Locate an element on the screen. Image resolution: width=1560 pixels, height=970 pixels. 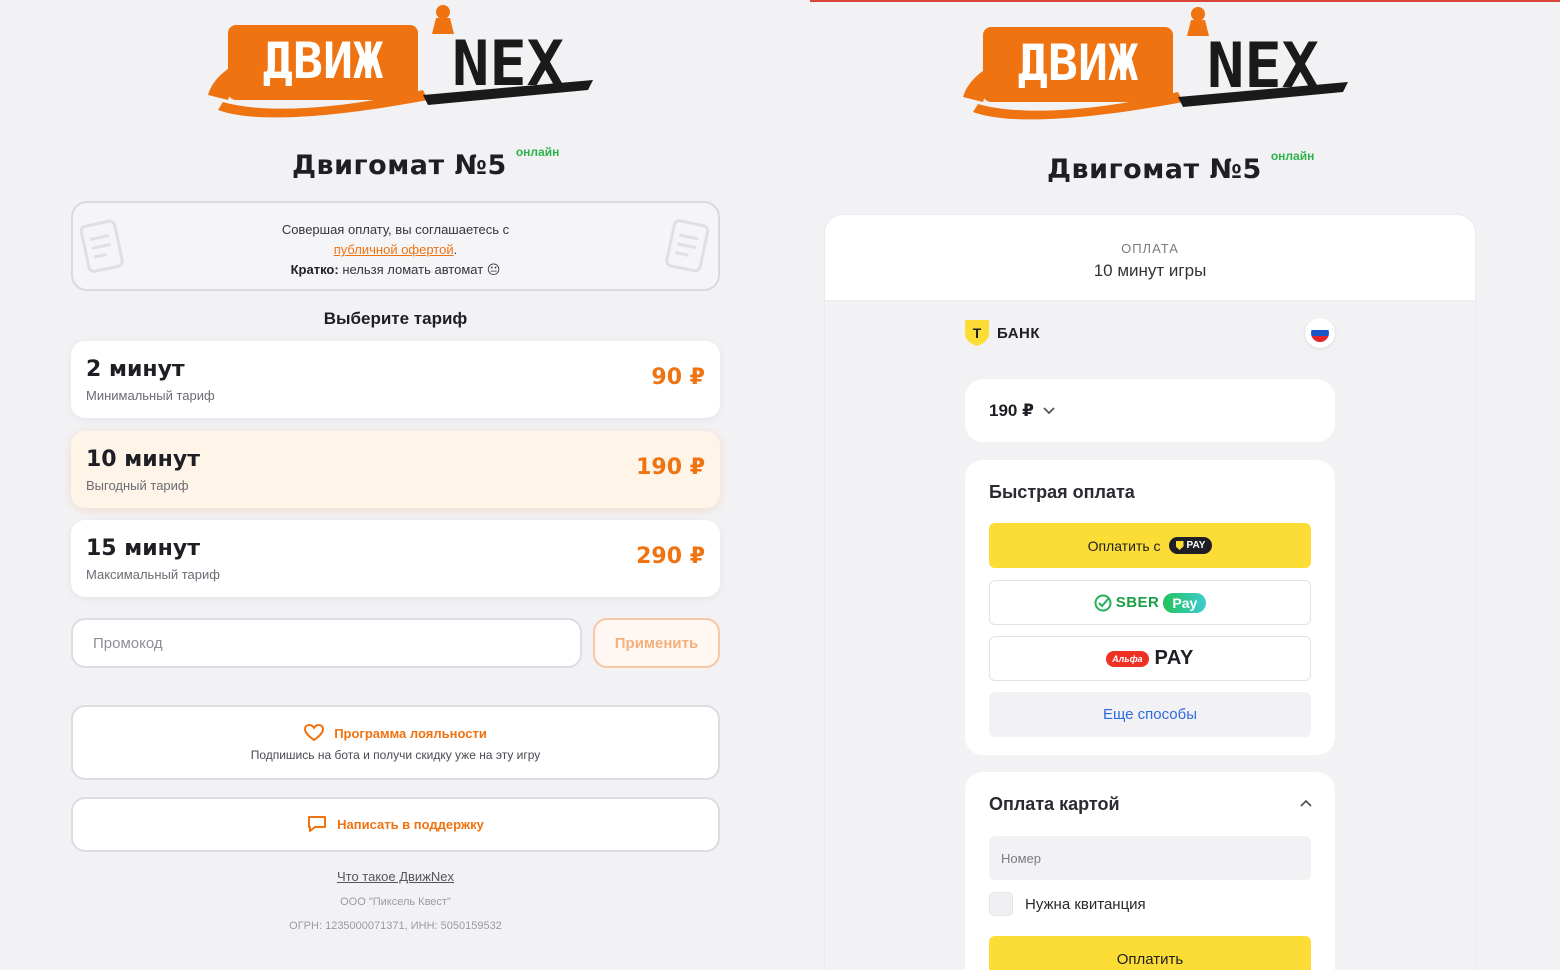
loyalty-title: Программа лояльности is located at coordinates (410, 733).